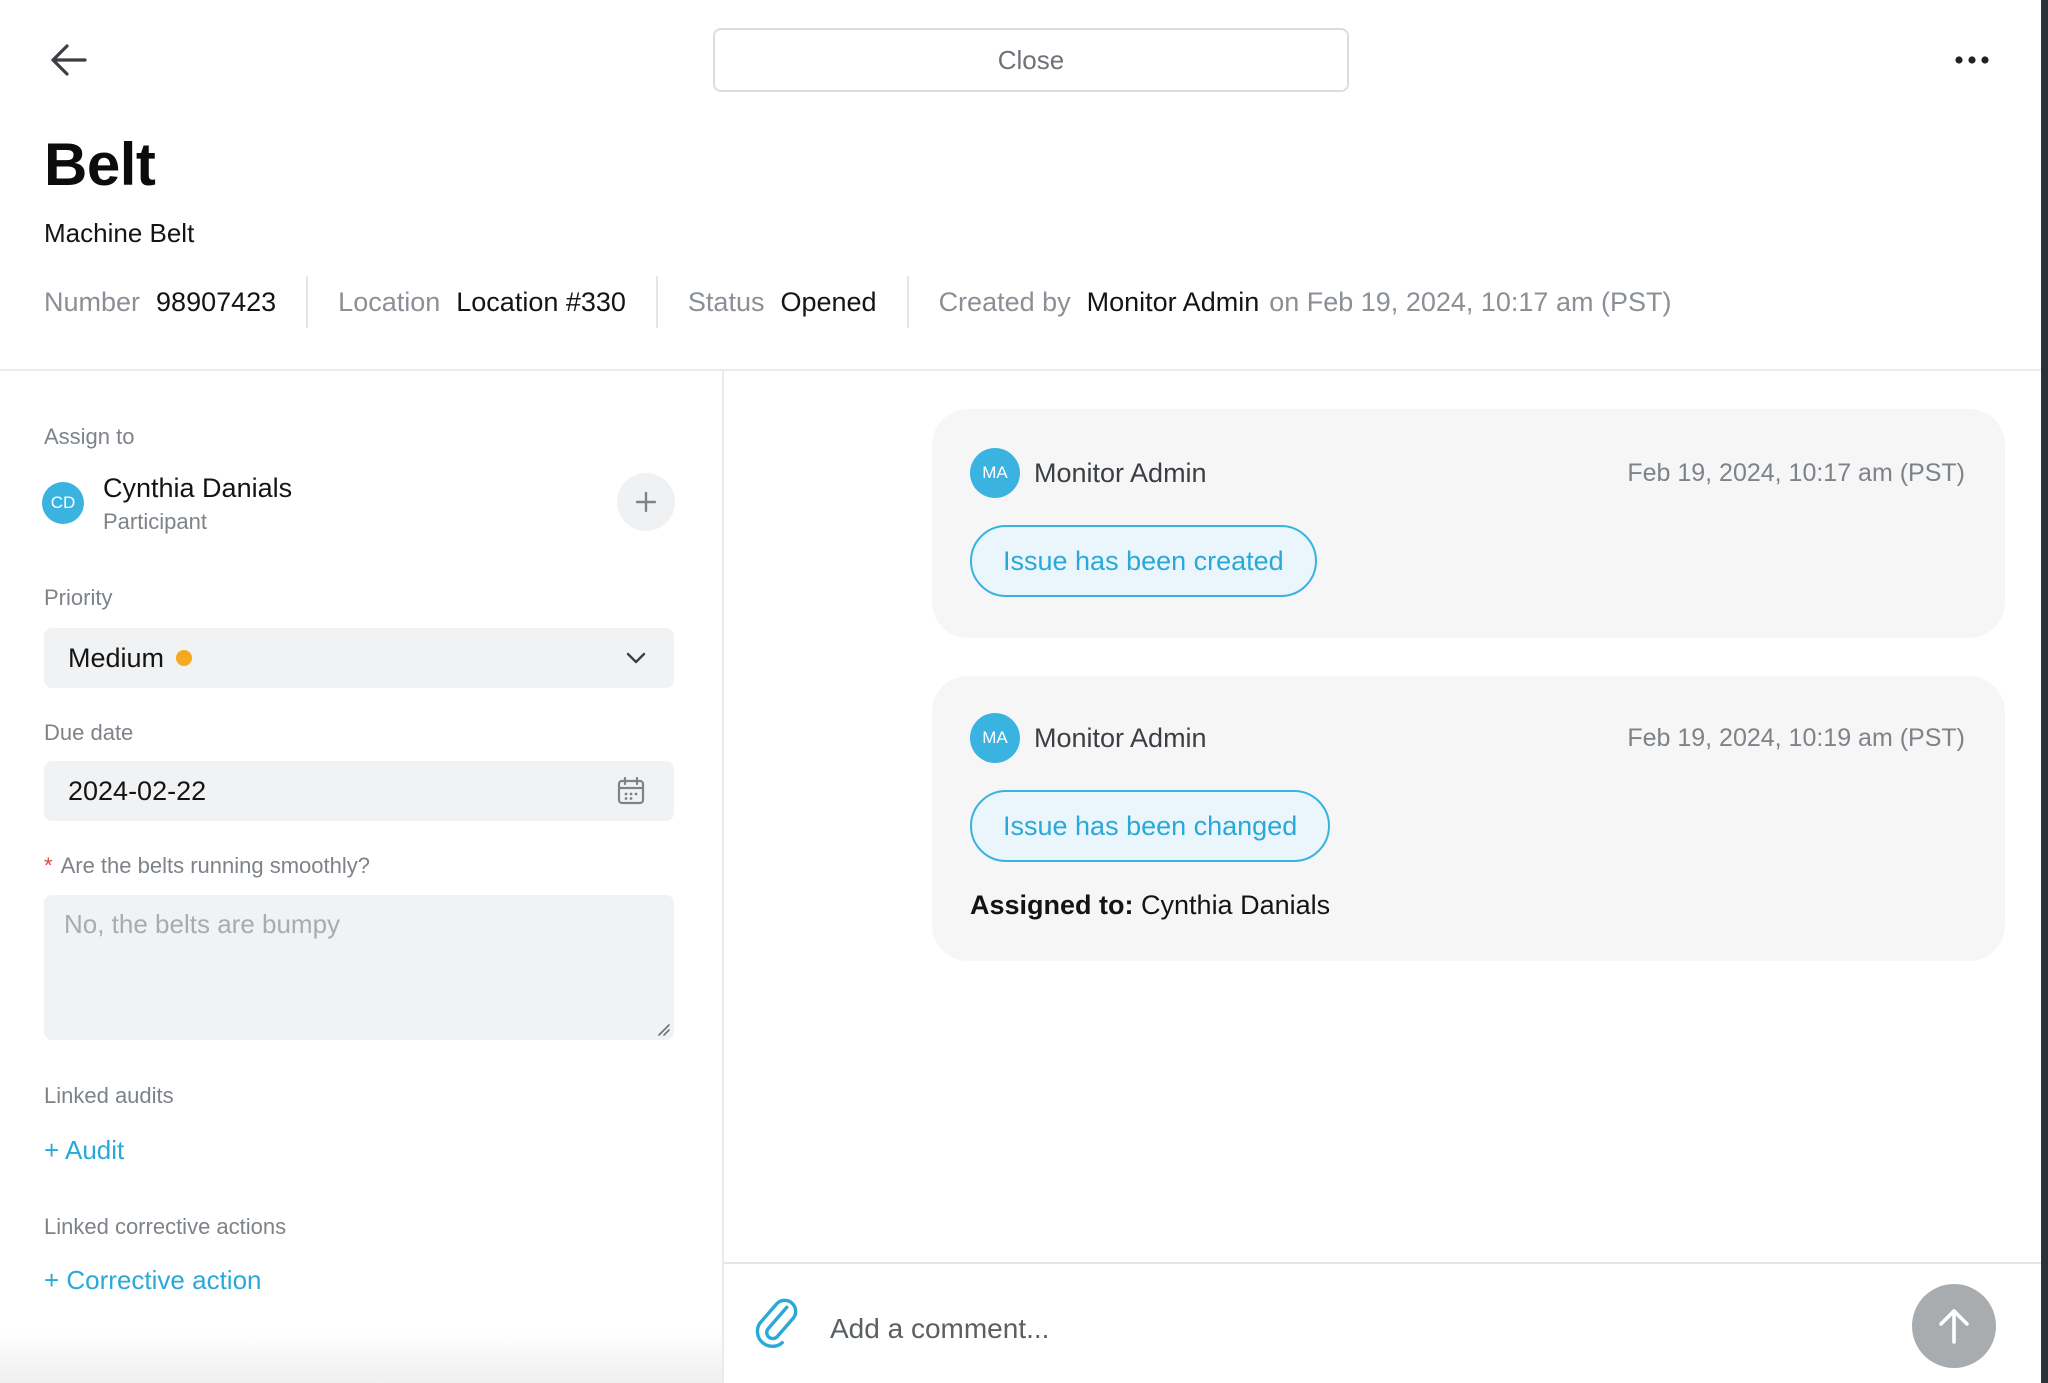 Image resolution: width=2048 pixels, height=1383 pixels. Describe the element at coordinates (84, 1150) in the screenshot. I see `add-audit-link: + Audit` at that location.